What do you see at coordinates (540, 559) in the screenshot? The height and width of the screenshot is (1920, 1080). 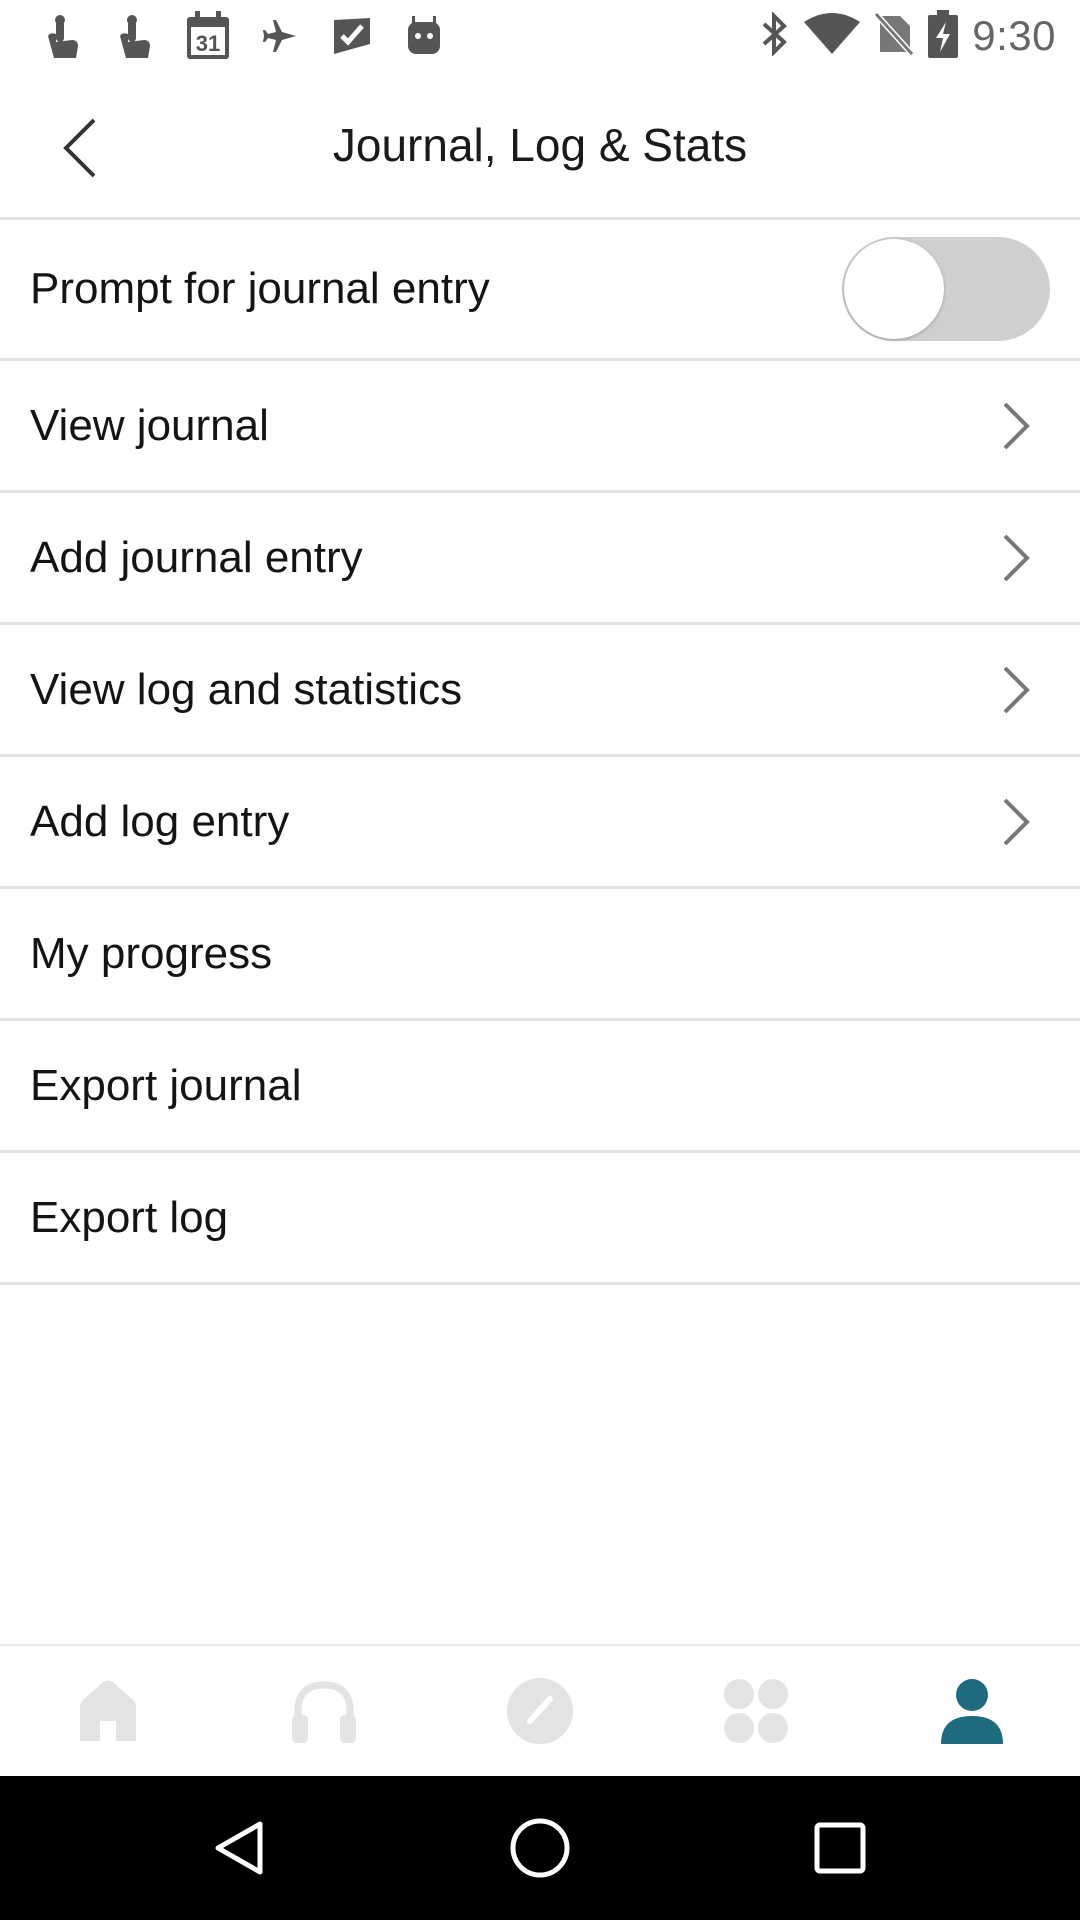 I see `list-item-add-journal-entry: Add journal entry` at bounding box center [540, 559].